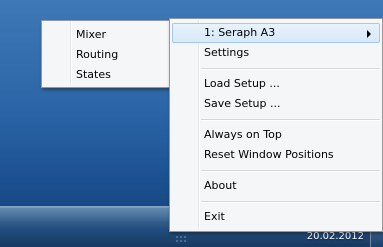 This screenshot has height=247, width=383. Describe the element at coordinates (276, 186) in the screenshot. I see `menu-item-about: About` at that location.